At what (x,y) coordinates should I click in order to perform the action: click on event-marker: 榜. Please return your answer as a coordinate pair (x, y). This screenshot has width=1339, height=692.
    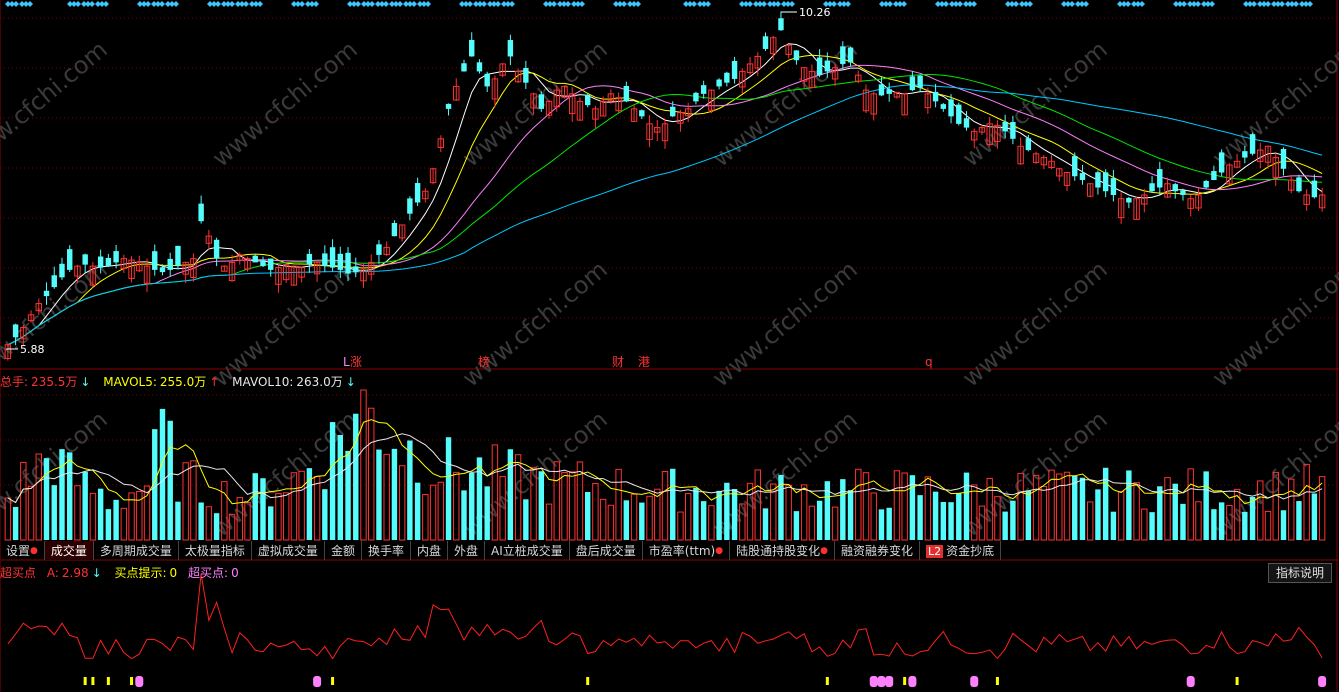
    Looking at the image, I should click on (484, 361).